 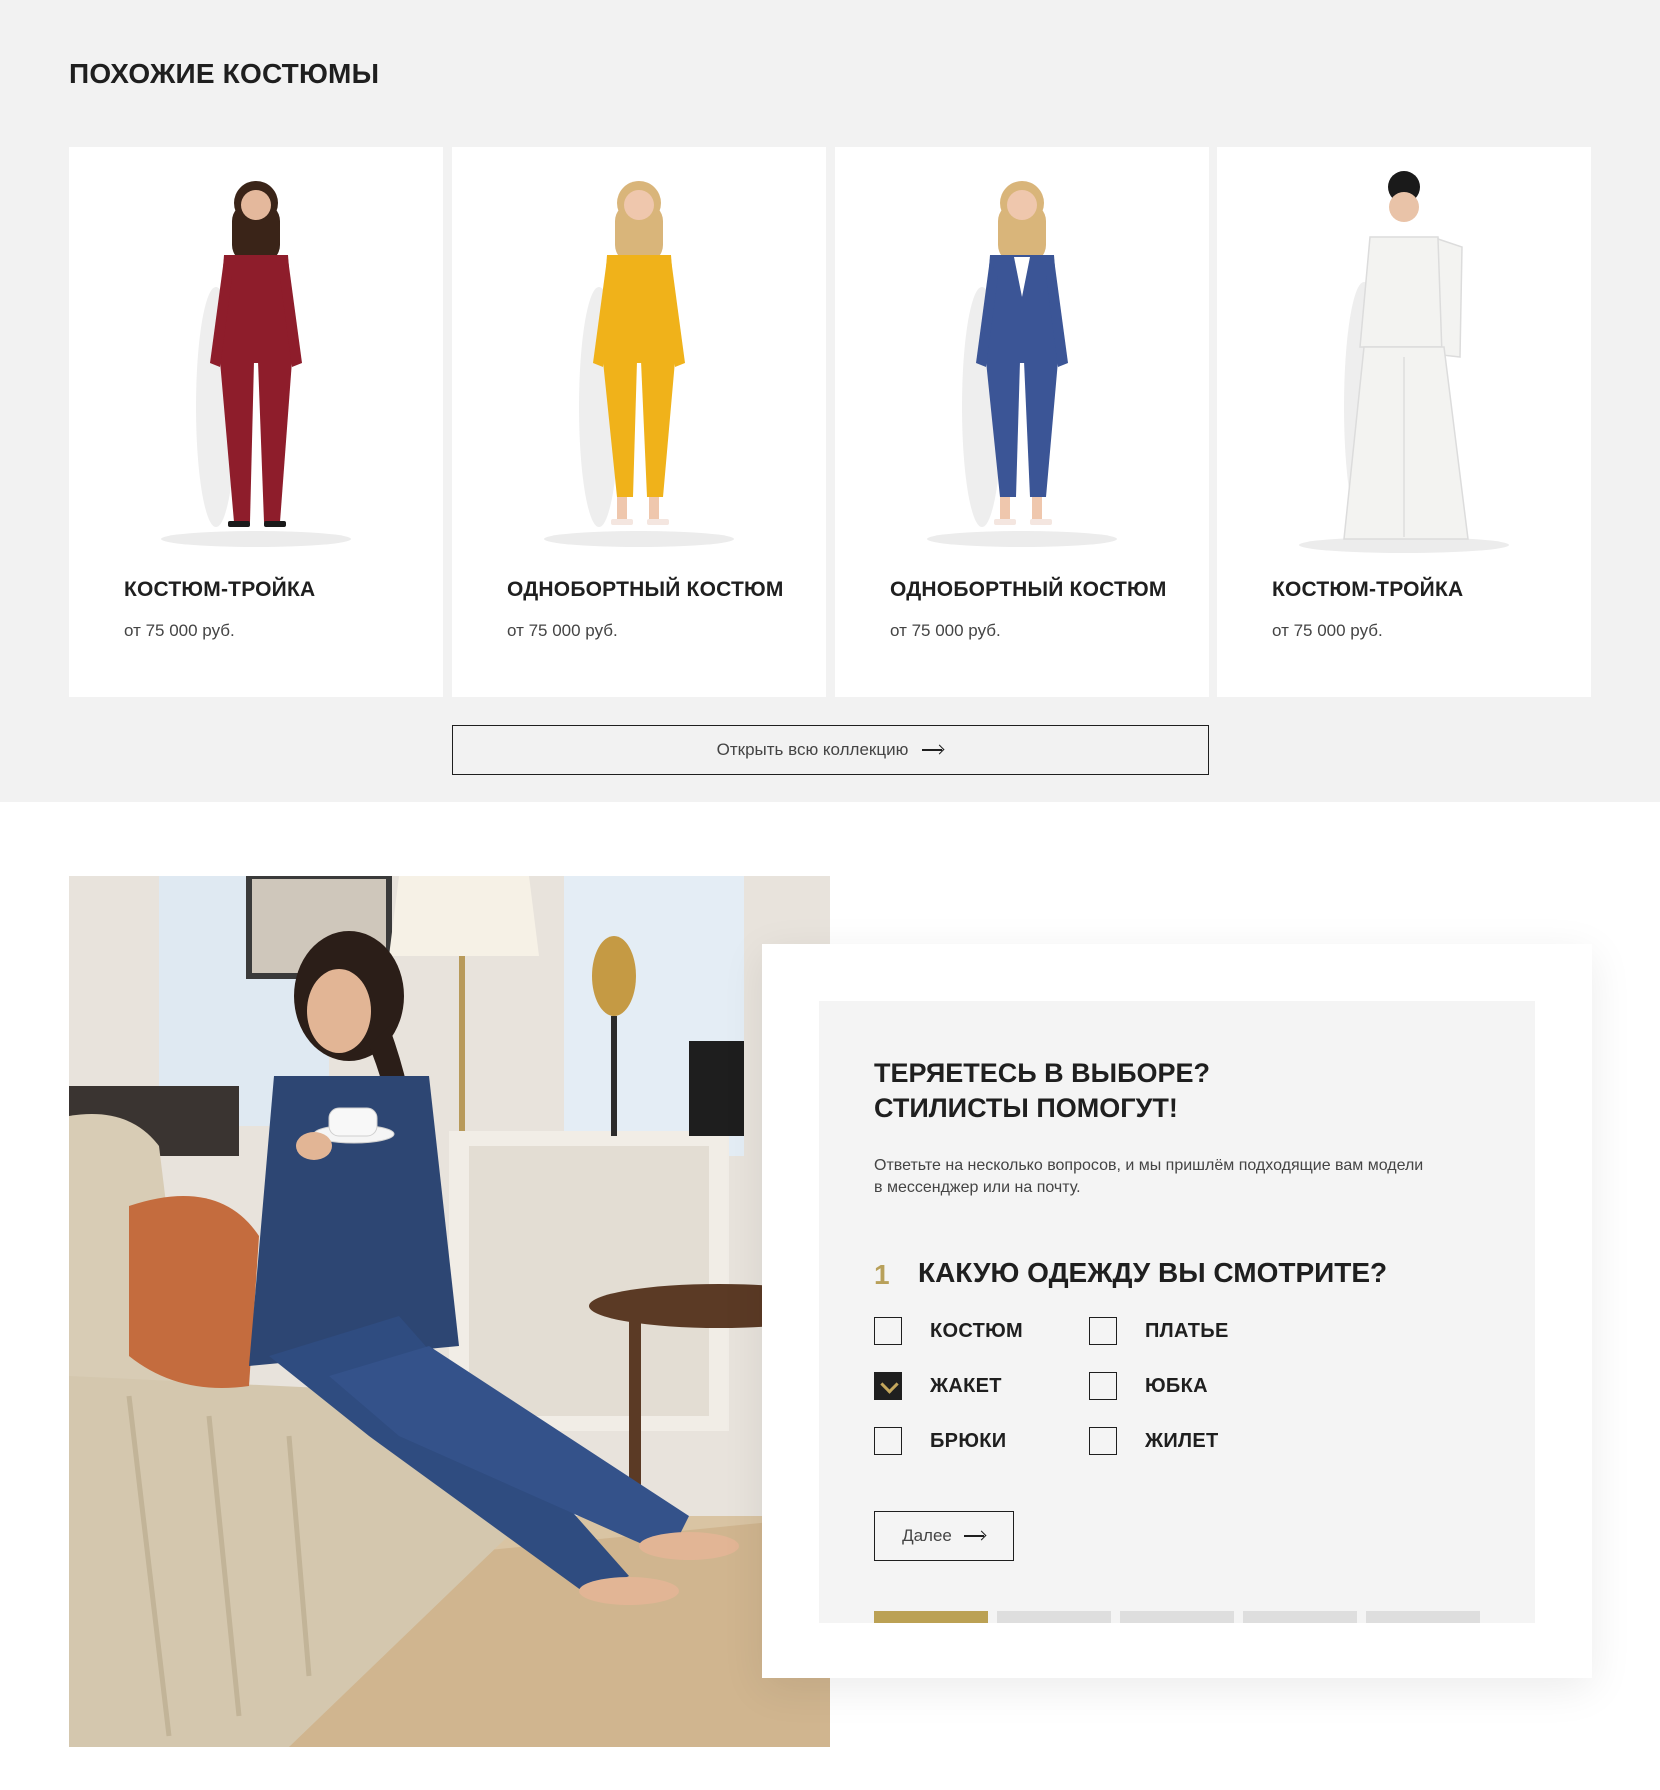 What do you see at coordinates (812, 749) in the screenshot?
I see `open-collection-label: Открыть всю коллекцию` at bounding box center [812, 749].